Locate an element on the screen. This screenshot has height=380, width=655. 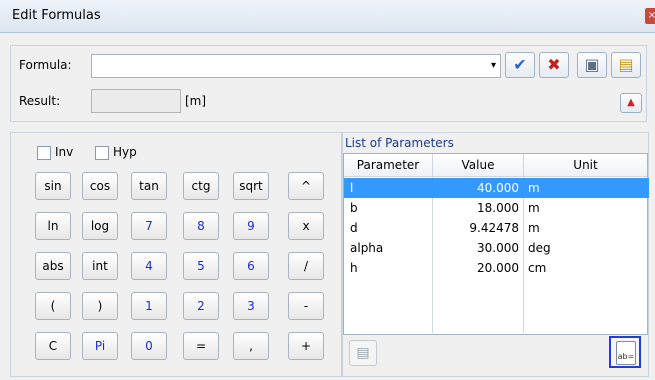
key-1: 1 is located at coordinates (149, 306).